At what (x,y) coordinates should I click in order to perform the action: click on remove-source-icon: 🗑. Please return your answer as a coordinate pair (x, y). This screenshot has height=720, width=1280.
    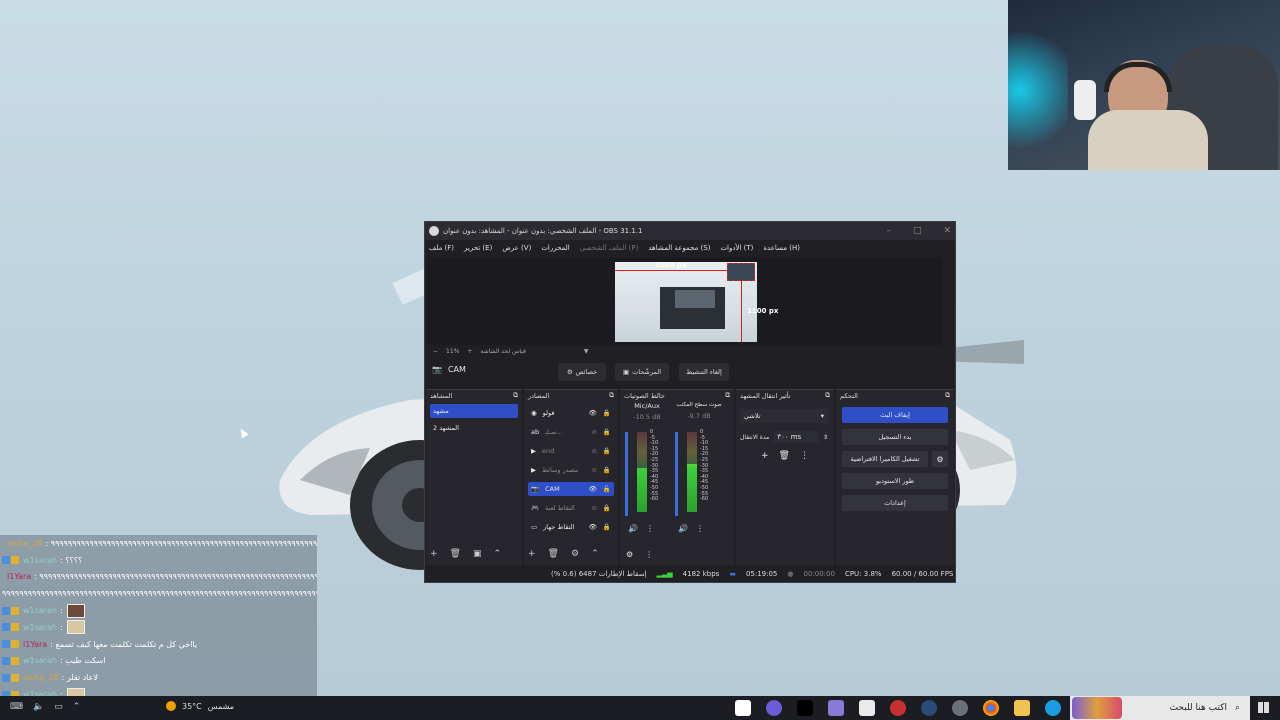
    Looking at the image, I should click on (553, 554).